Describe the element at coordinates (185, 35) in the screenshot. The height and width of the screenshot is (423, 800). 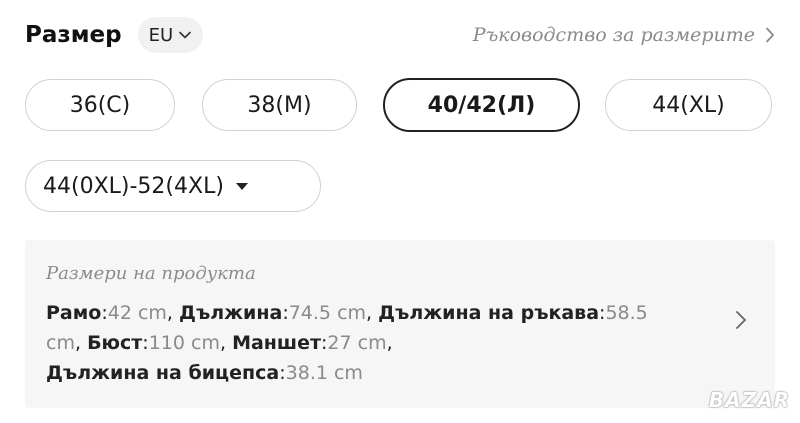
I see `chevron-down-icon` at that location.